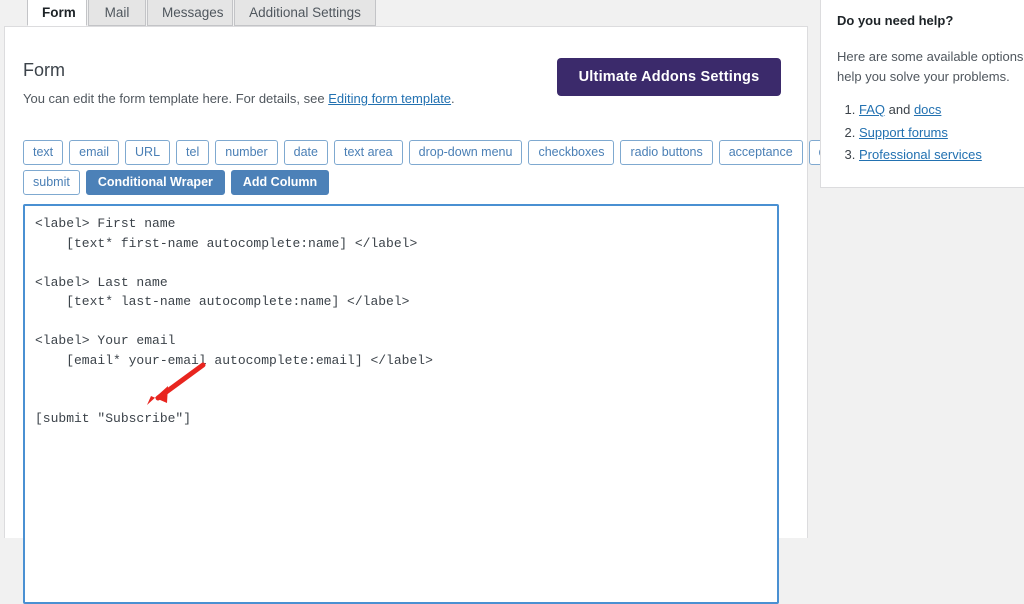 The width and height of the screenshot is (1024, 604). Describe the element at coordinates (666, 152) in the screenshot. I see `tag-button-radio-buttons: radio buttons` at that location.